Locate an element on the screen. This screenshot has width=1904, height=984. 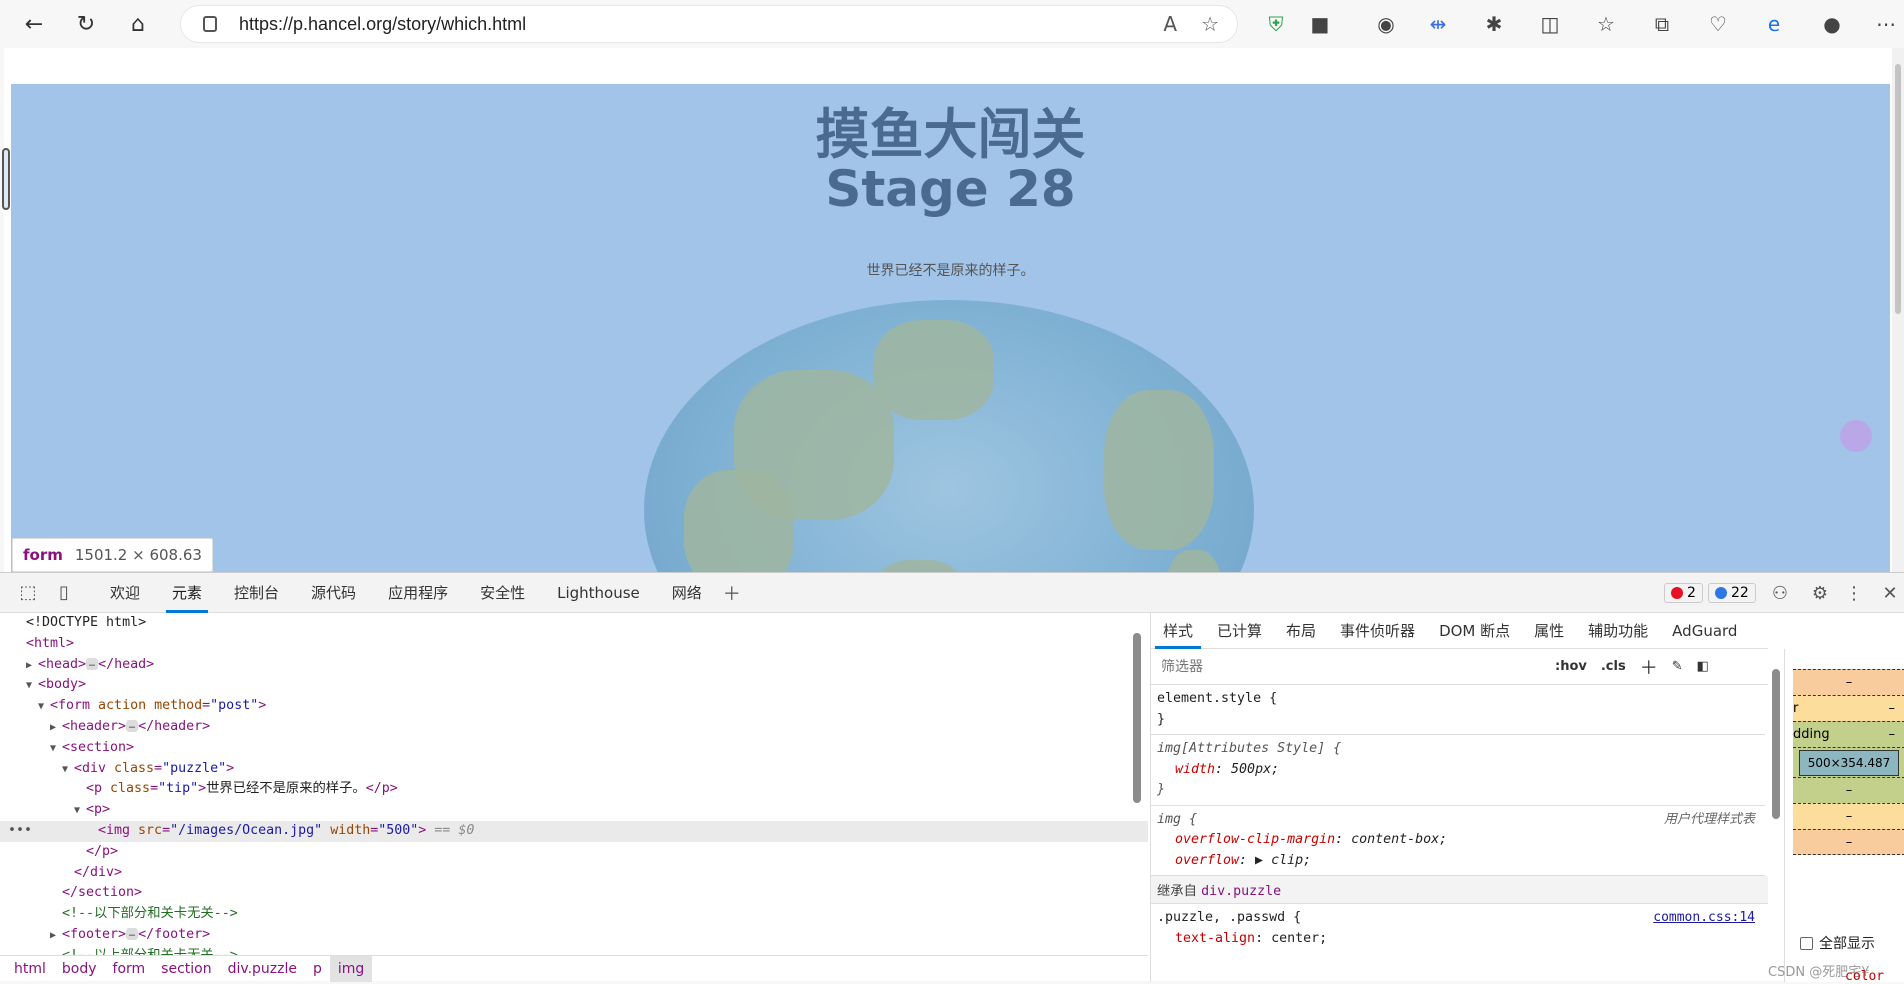
back-icon: ← is located at coordinates (34, 24).